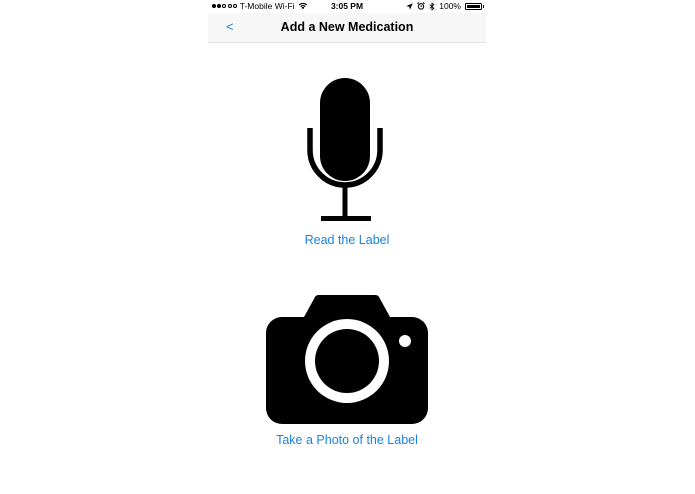 Image resolution: width=695 pixels, height=494 pixels. I want to click on read-label-link: Read the Label, so click(347, 240).